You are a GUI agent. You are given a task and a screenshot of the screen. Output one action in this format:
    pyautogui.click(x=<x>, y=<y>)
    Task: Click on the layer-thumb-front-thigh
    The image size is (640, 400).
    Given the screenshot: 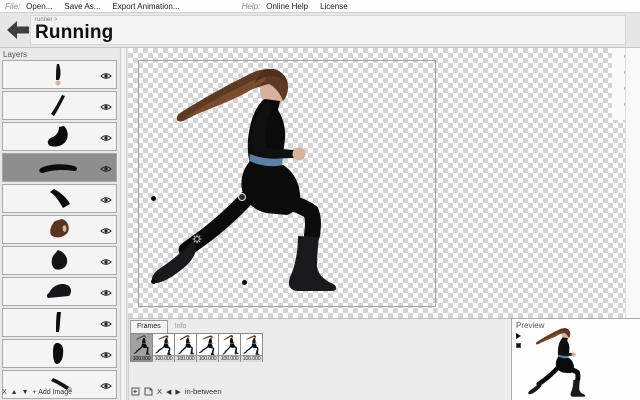 What is the action you would take?
    pyautogui.click(x=57, y=136)
    